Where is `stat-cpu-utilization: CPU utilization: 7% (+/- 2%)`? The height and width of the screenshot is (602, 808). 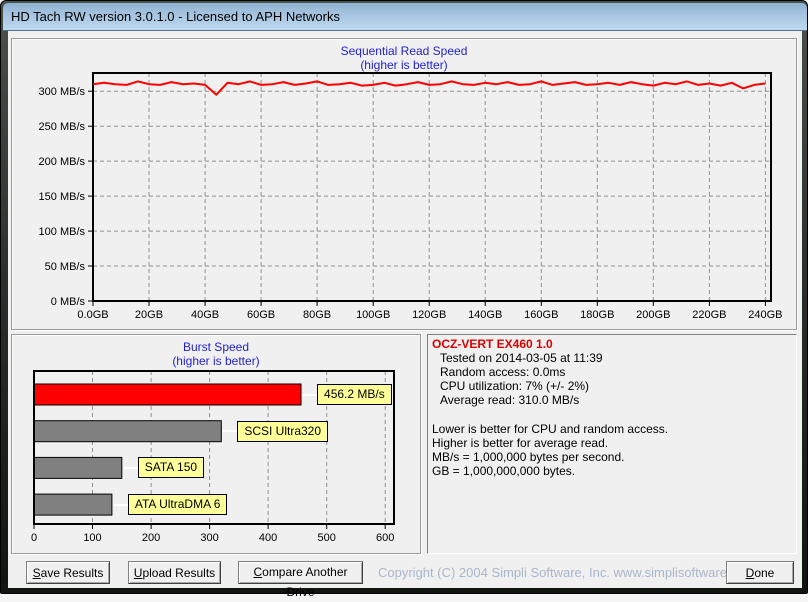
stat-cpu-utilization: CPU utilization: 7% (+/- 2%) is located at coordinates (515, 386).